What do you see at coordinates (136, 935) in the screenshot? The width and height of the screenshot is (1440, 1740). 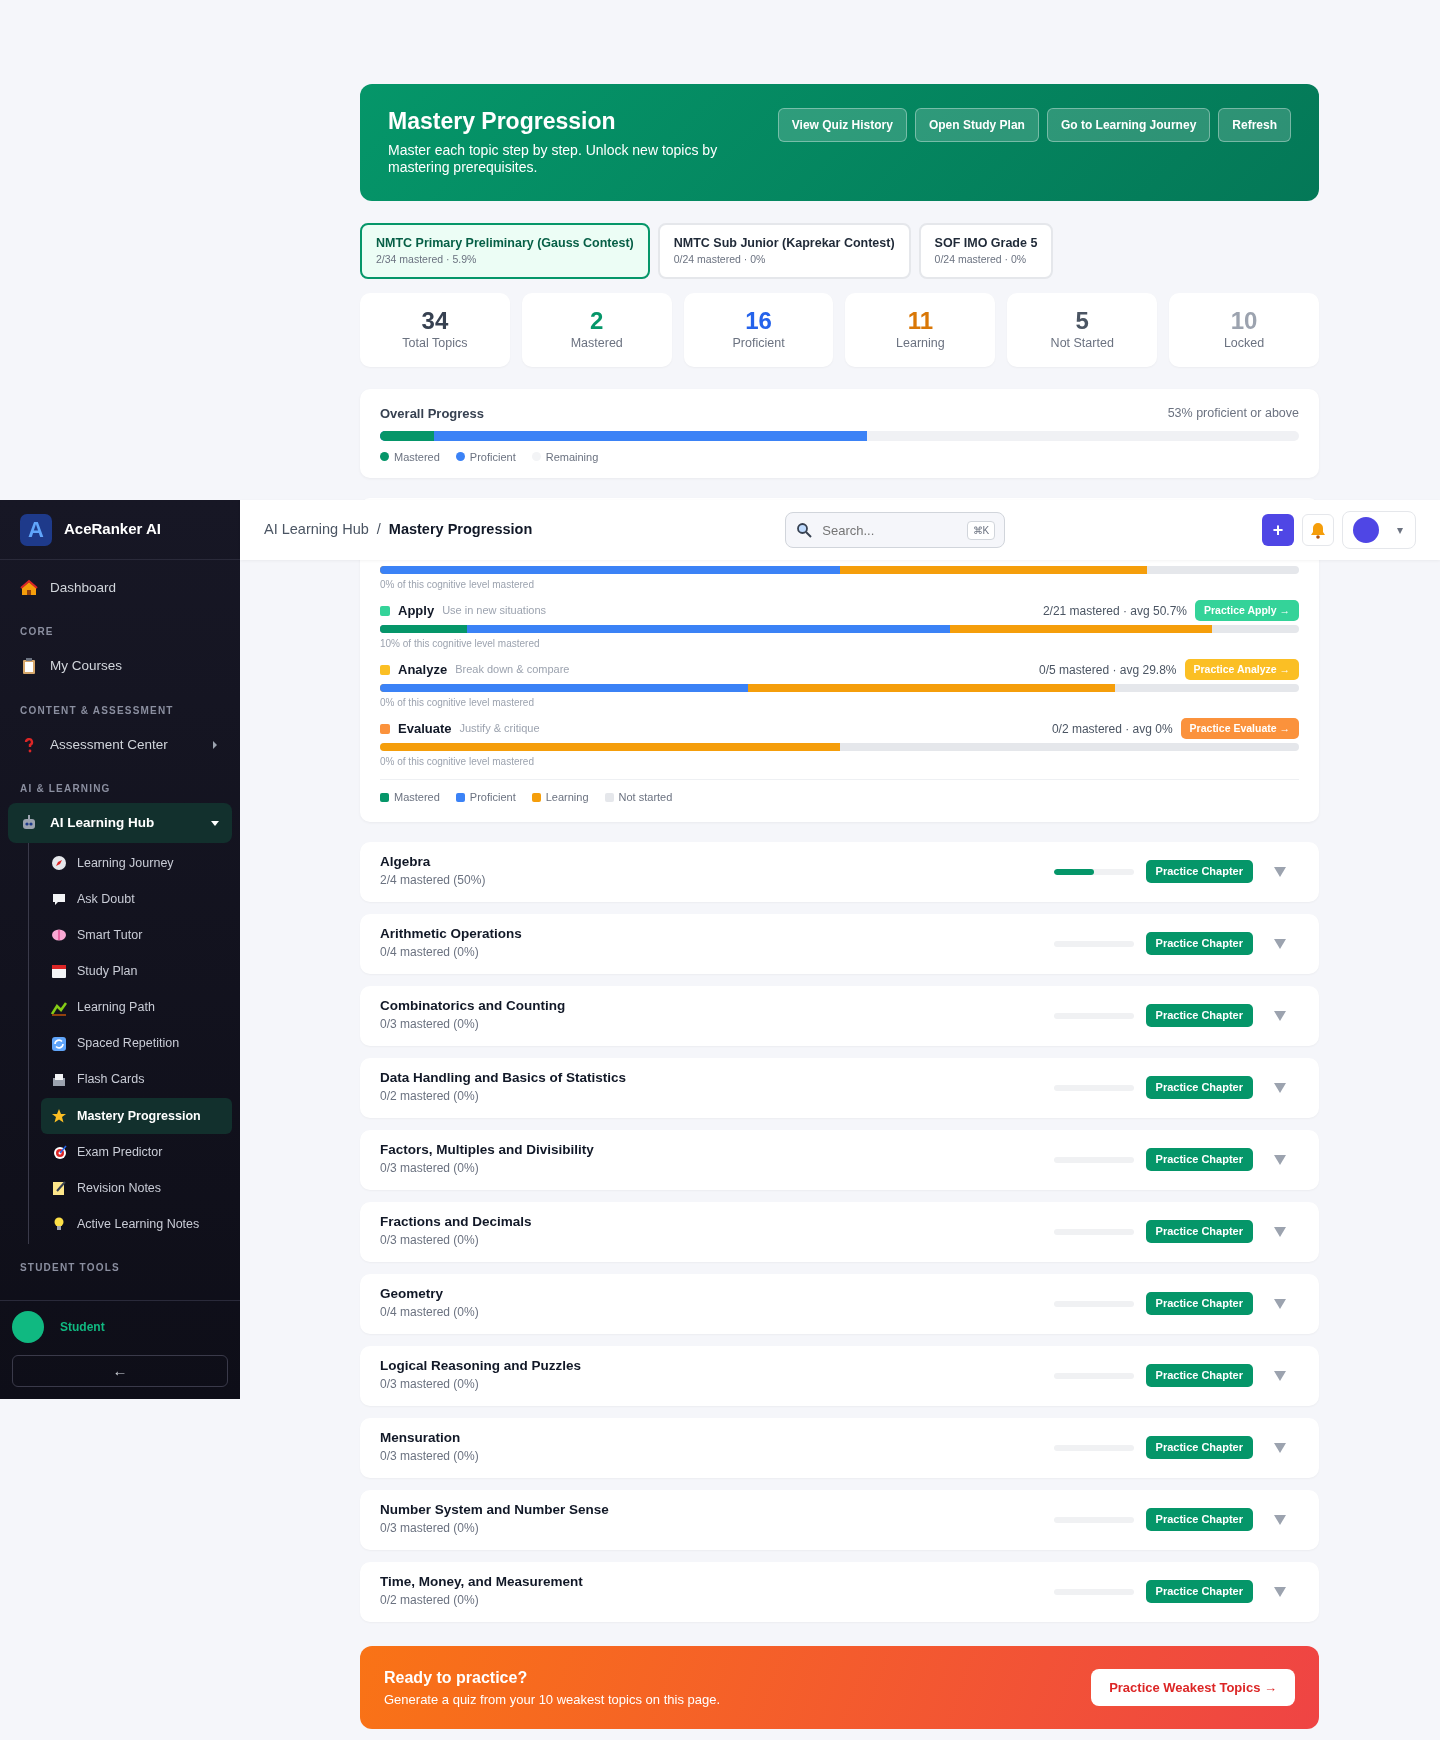 I see `nav-subitem: Smart Tutor` at bounding box center [136, 935].